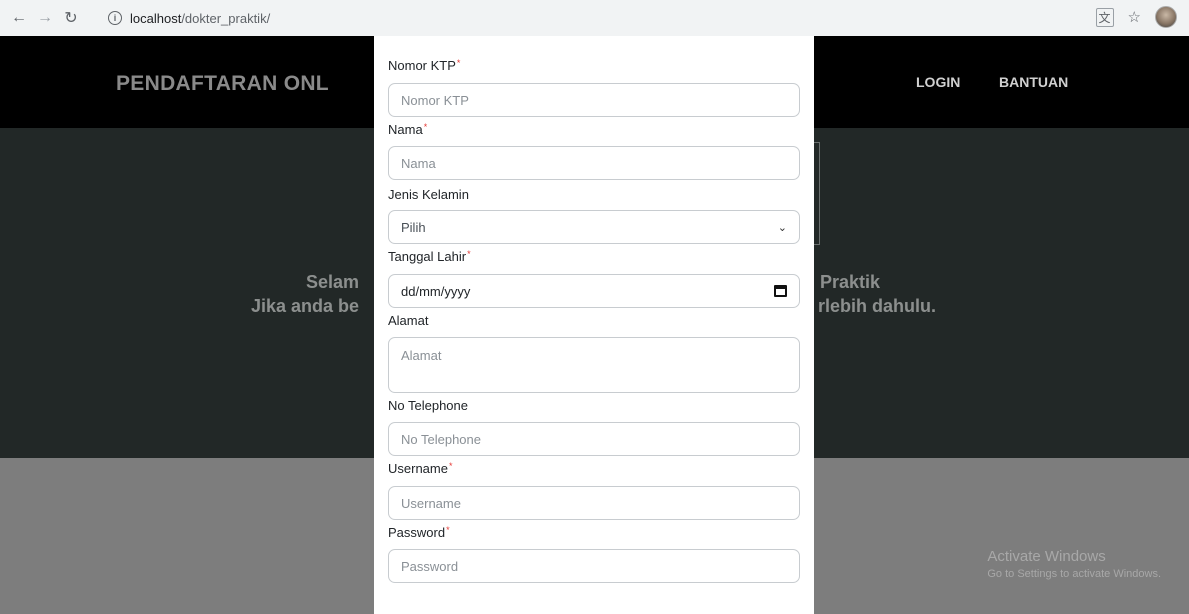 The height and width of the screenshot is (614, 1189). Describe the element at coordinates (408, 129) in the screenshot. I see `nama-label: Nama*` at that location.